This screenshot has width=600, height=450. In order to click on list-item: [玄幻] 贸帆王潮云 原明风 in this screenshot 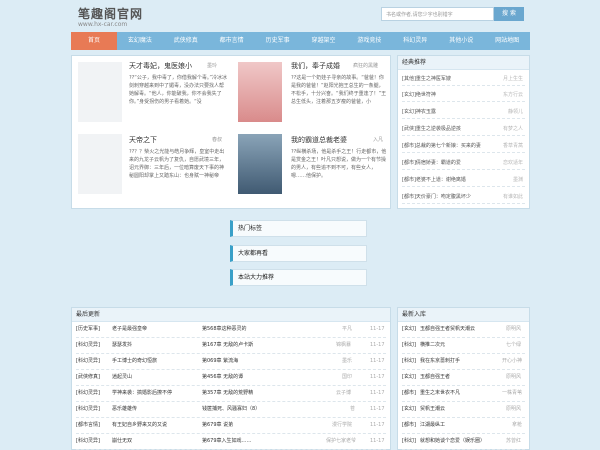, I will do `click(463, 410)`.